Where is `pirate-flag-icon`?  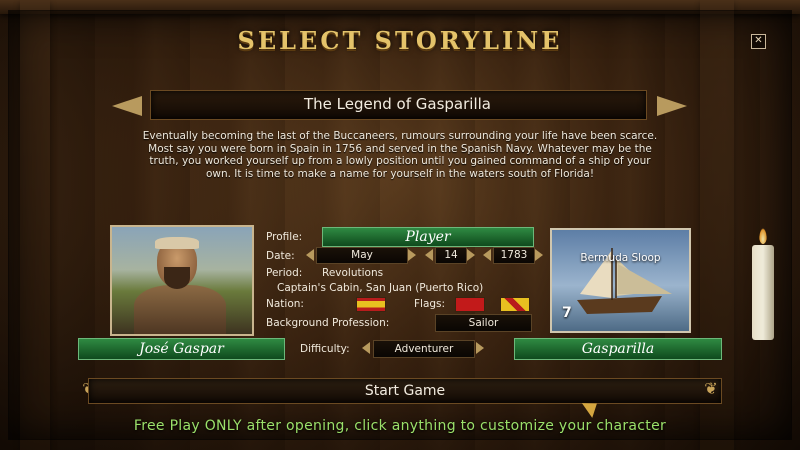 pirate-flag-icon is located at coordinates (470, 304).